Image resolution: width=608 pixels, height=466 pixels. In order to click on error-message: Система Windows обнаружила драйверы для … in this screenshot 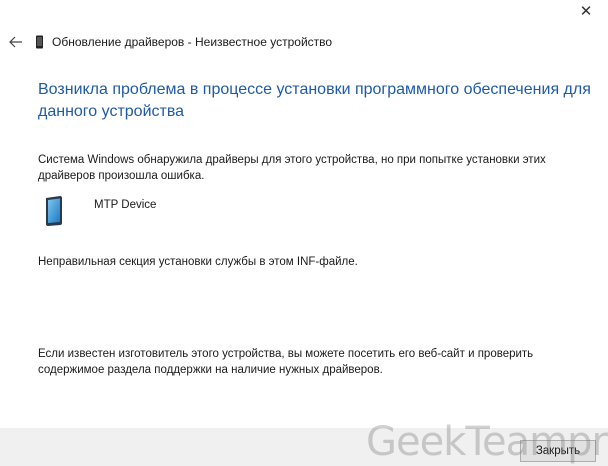, I will do `click(292, 168)`.